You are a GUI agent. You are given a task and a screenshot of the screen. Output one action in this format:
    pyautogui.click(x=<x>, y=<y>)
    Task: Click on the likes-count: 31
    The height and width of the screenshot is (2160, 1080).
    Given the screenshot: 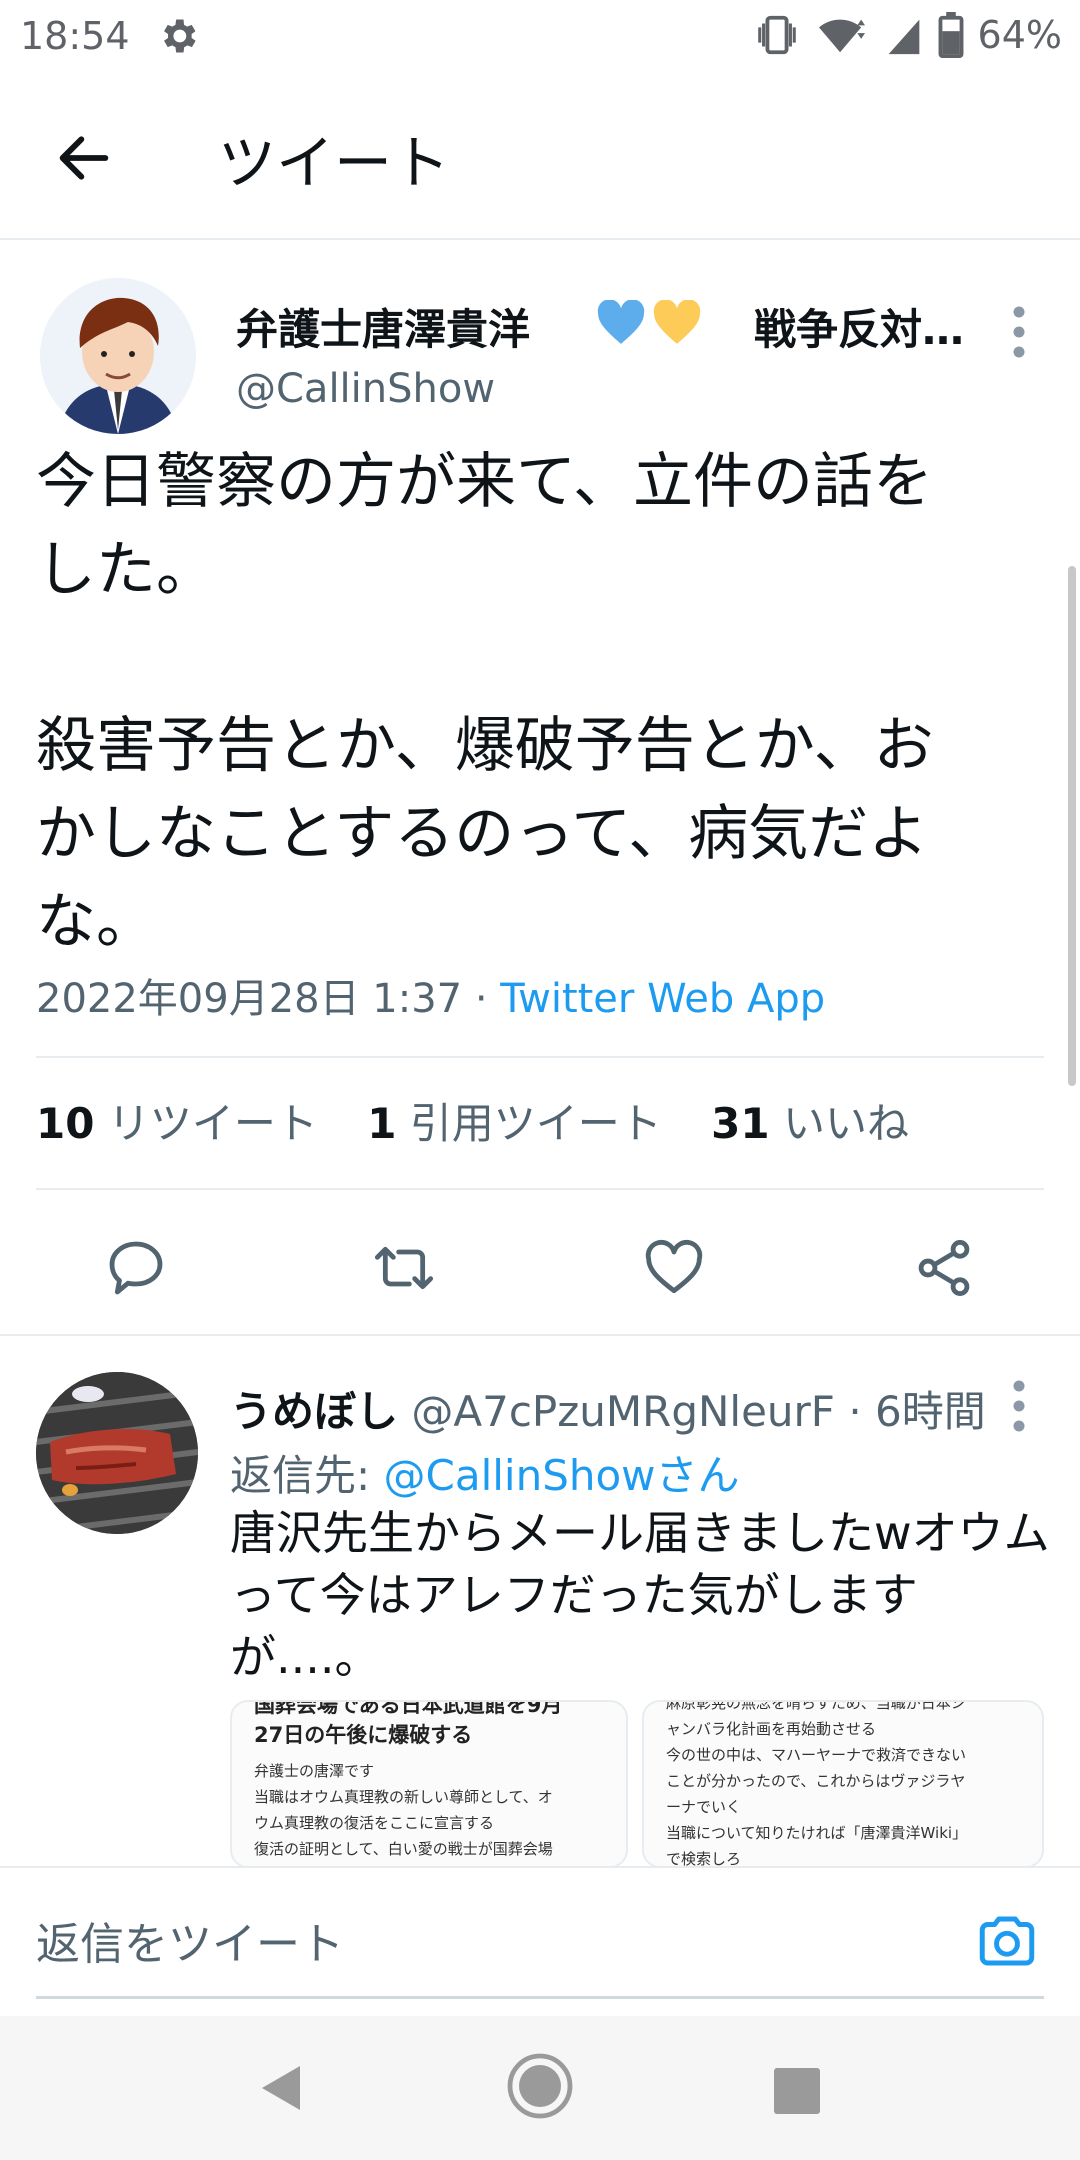 What is the action you would take?
    pyautogui.click(x=740, y=1123)
    